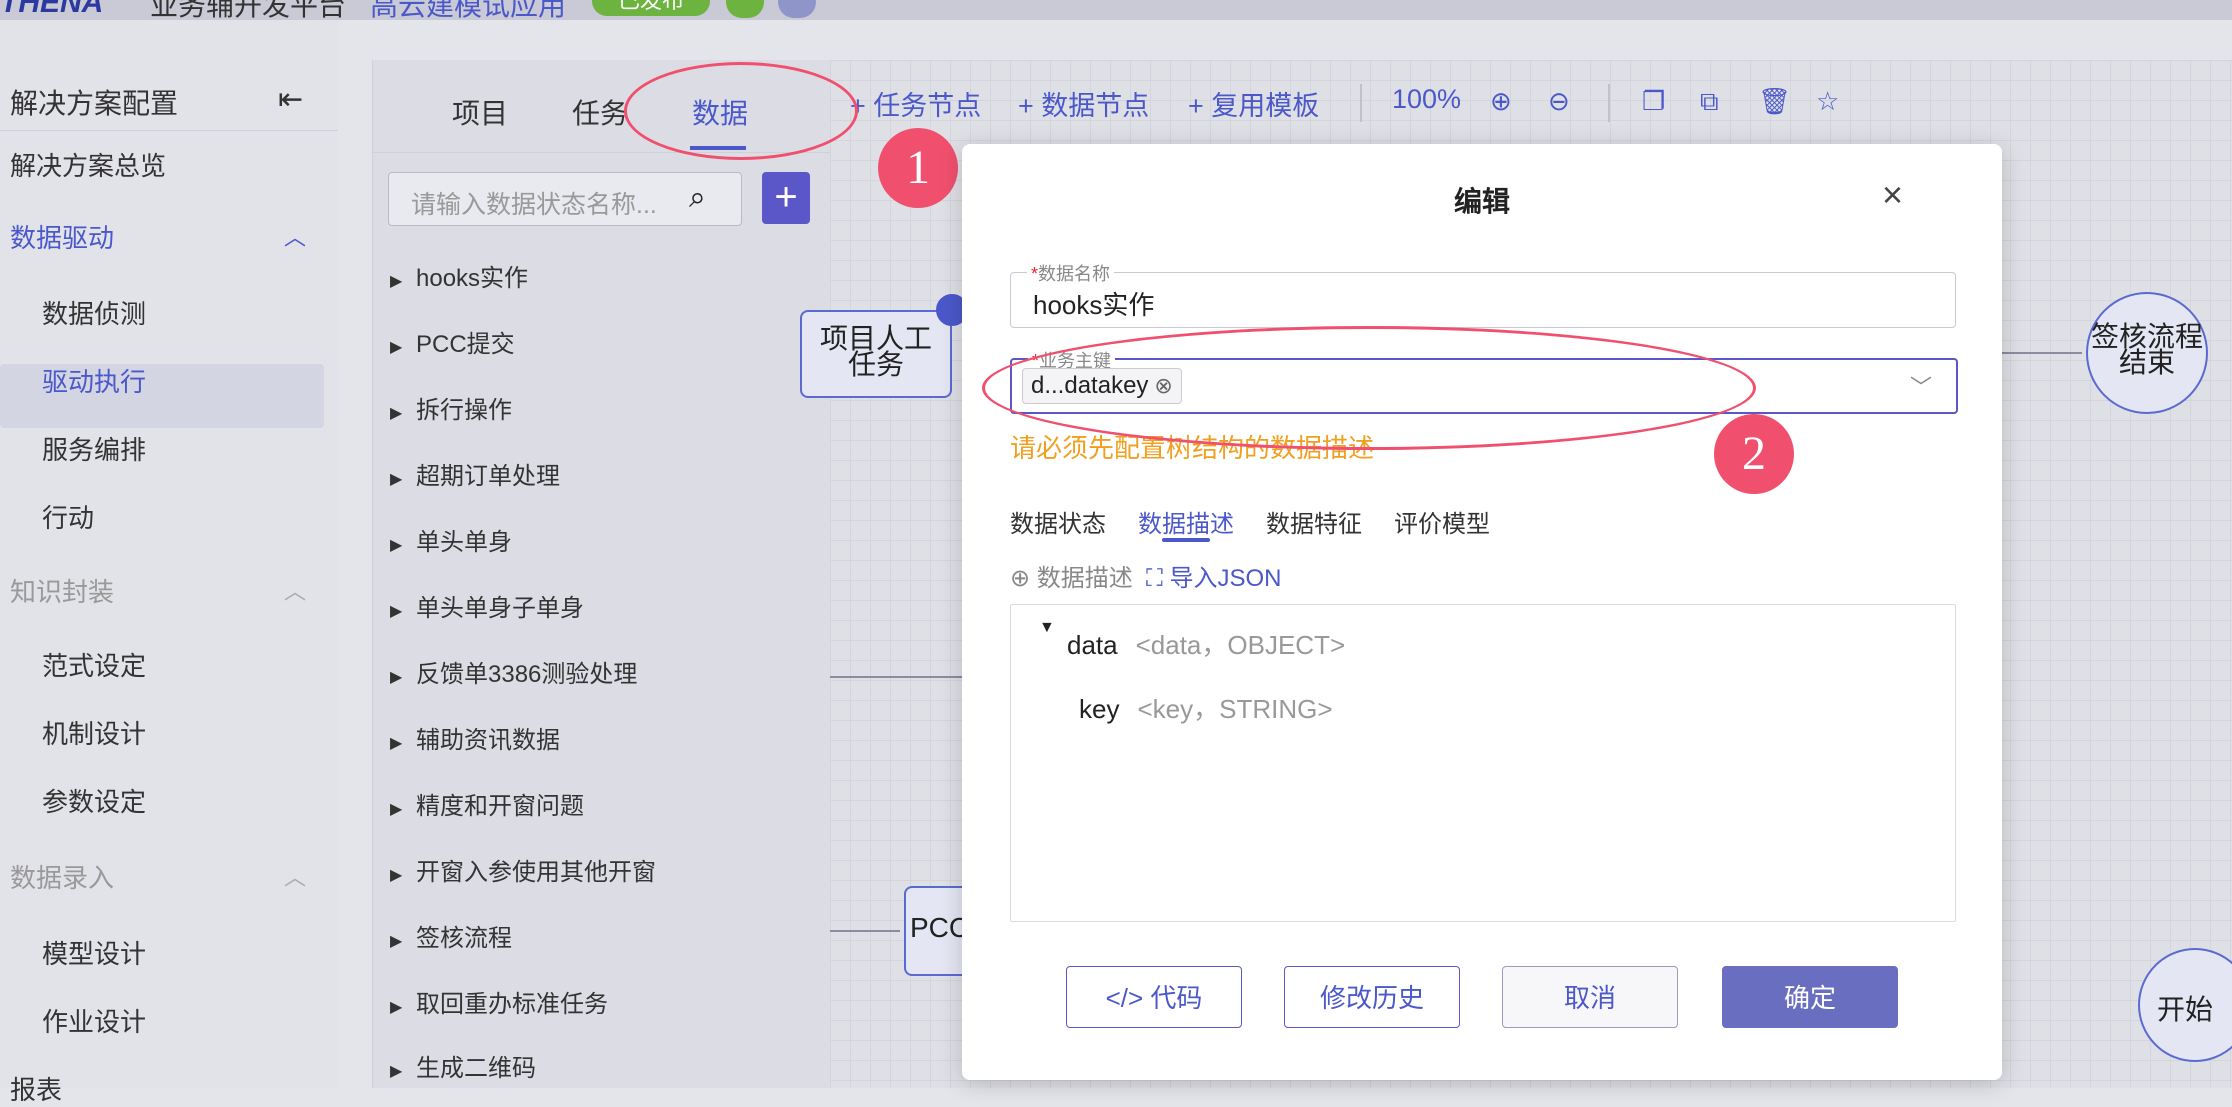 The image size is (2232, 1107). Describe the element at coordinates (1653, 101) in the screenshot. I see `copy-icon: ❐` at that location.